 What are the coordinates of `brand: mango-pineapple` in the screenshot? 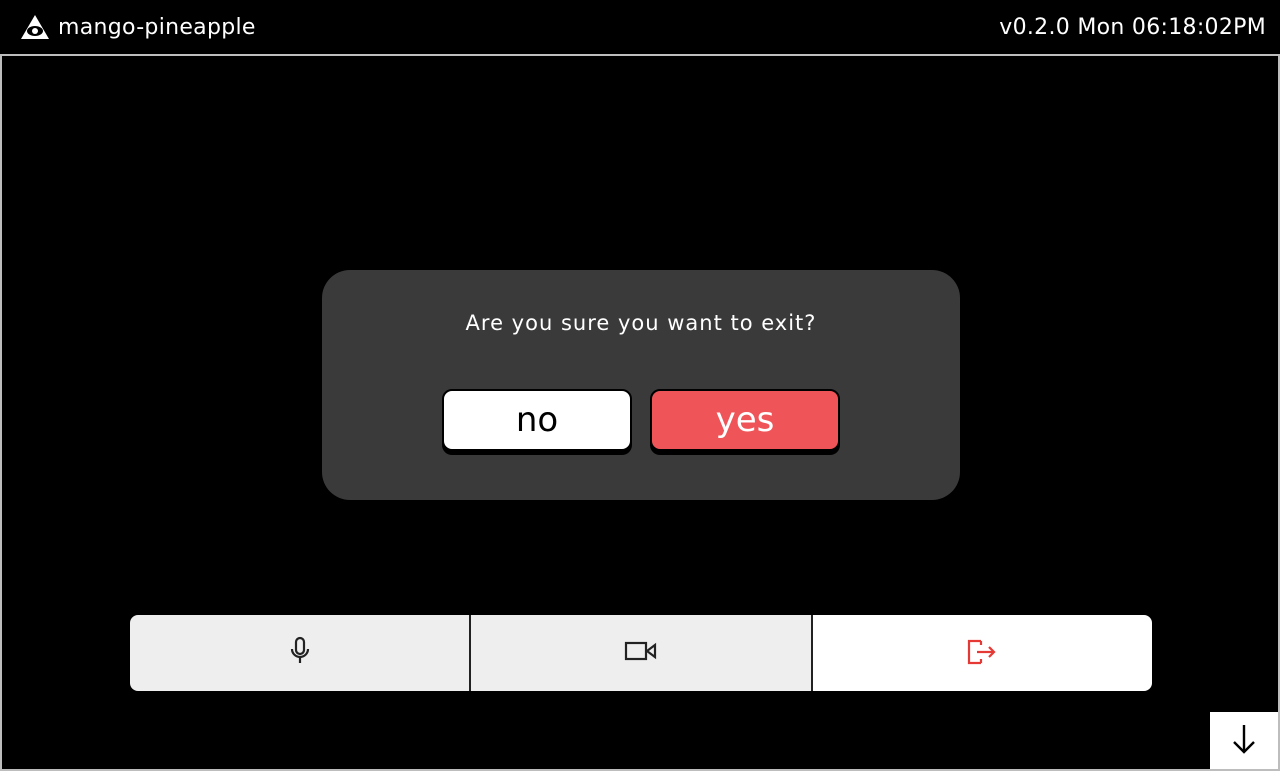 It's located at (138, 27).